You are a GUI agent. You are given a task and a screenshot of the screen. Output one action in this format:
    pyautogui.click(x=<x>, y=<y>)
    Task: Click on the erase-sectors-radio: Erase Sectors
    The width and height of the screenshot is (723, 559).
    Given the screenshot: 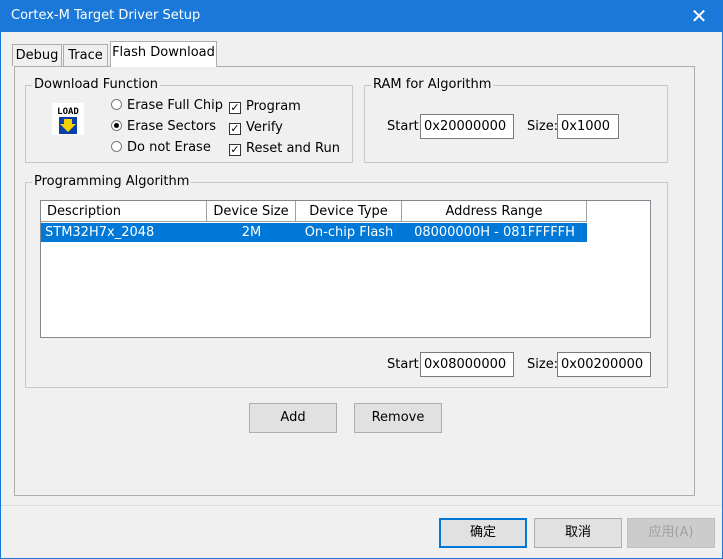 What is the action you would take?
    pyautogui.click(x=163, y=127)
    